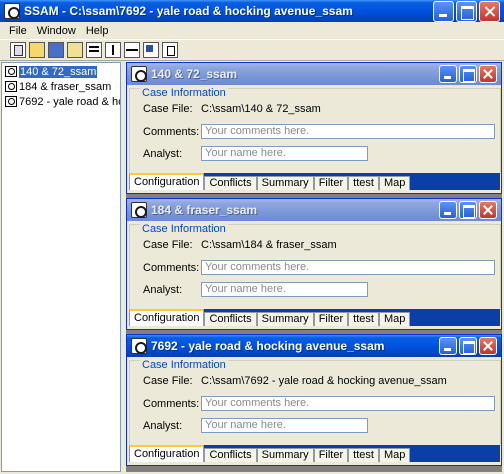 This screenshot has height=474, width=504. Describe the element at coordinates (75, 50) in the screenshot. I see `save-all-icon` at that location.